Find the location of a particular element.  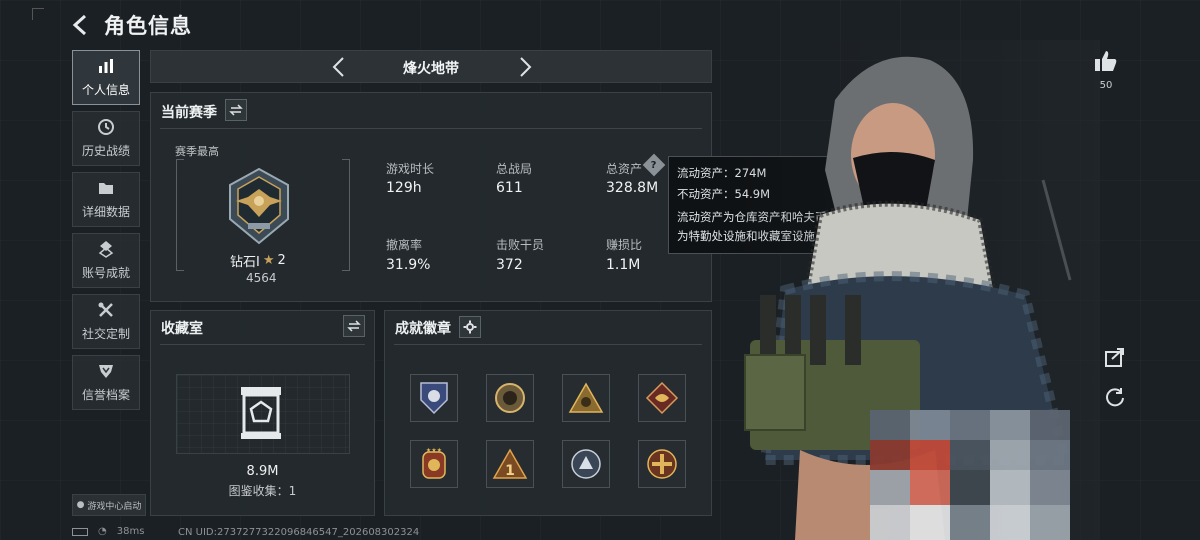

achievement-badge-wolf is located at coordinates (586, 464).